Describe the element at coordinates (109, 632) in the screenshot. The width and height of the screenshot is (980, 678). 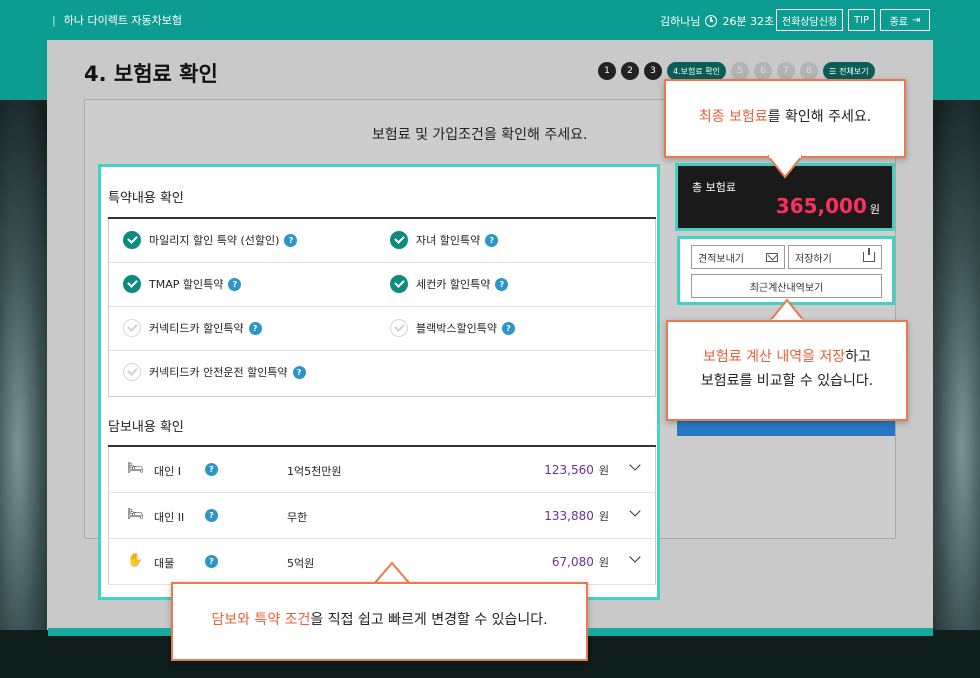
I see `bottom-strip-left` at that location.